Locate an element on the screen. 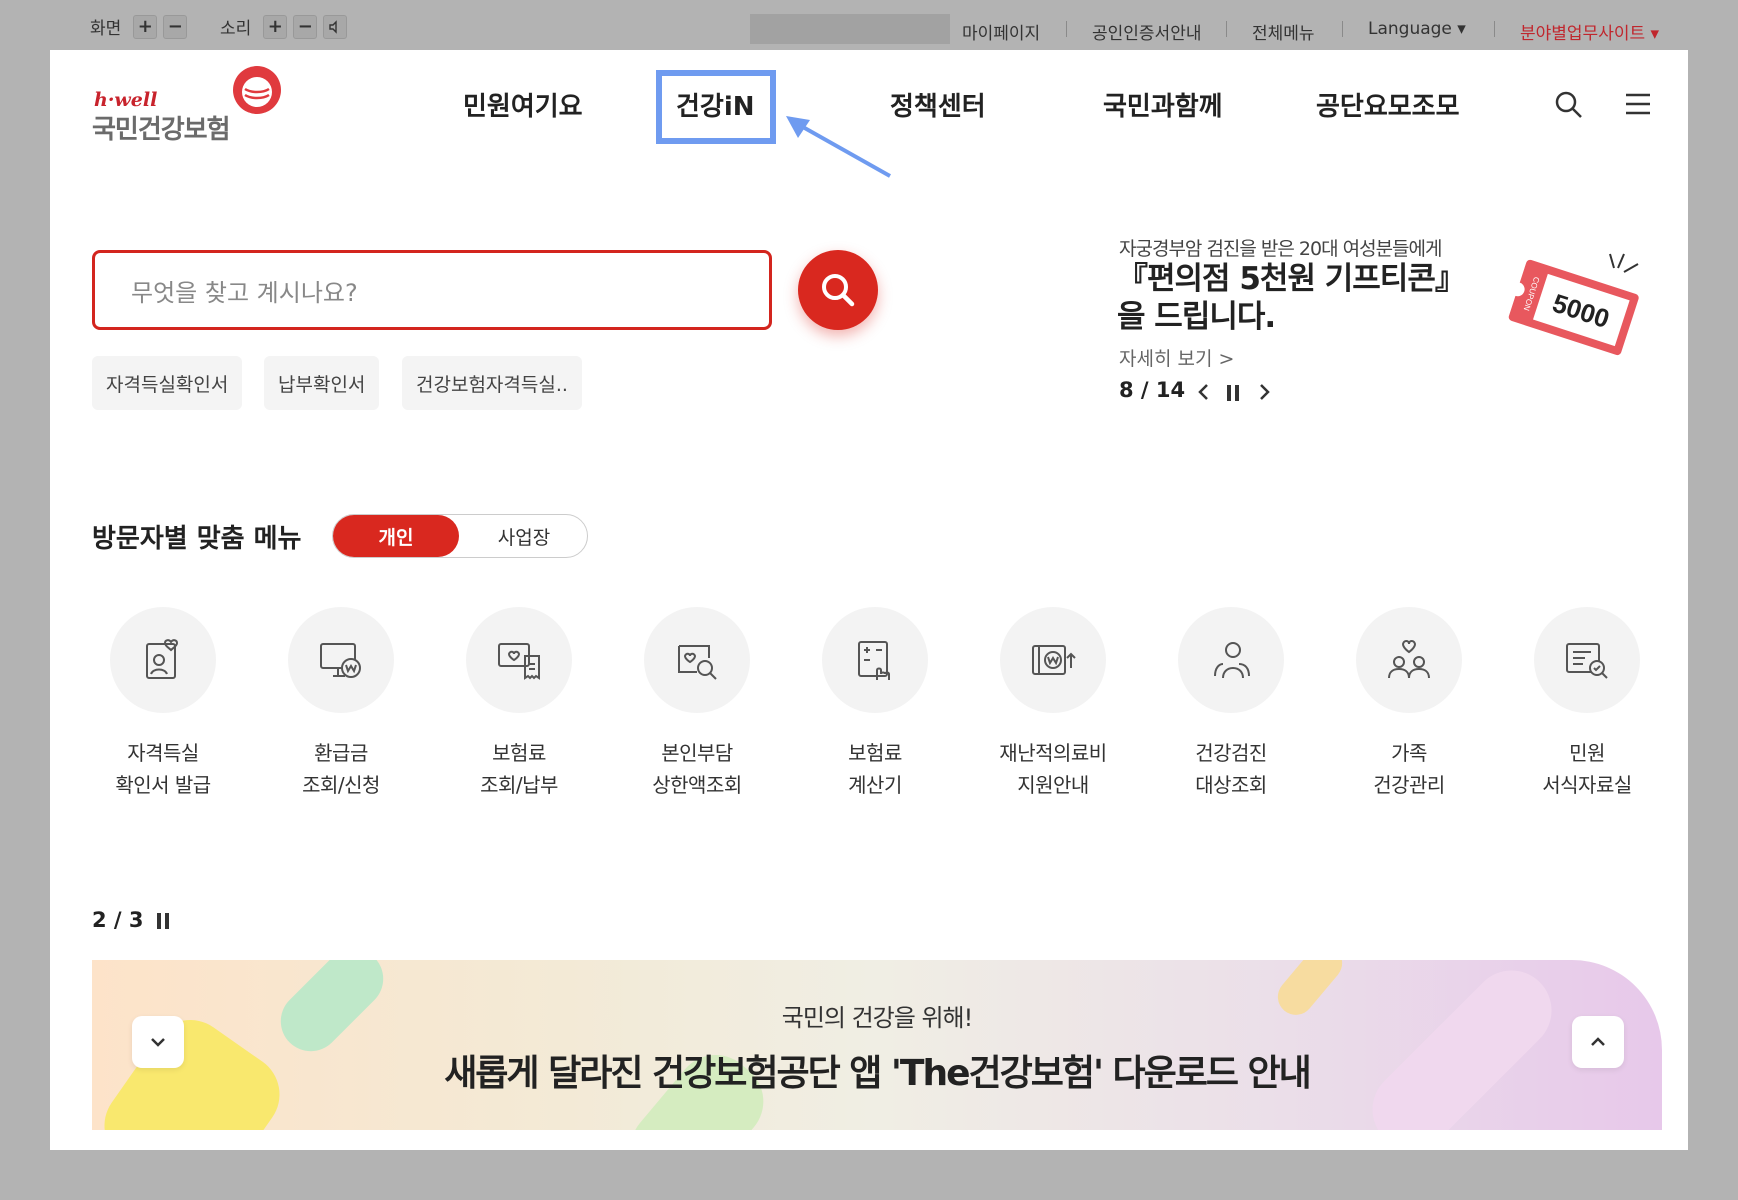 The height and width of the screenshot is (1200, 1738). quick-menu-item: 가족 건강관리 is located at coordinates (1409, 704).